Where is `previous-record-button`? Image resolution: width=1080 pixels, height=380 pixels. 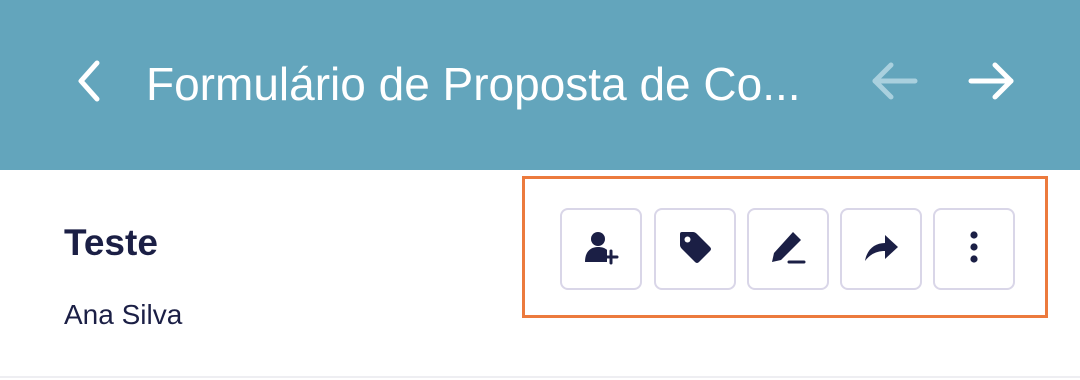
previous-record-button is located at coordinates (894, 83).